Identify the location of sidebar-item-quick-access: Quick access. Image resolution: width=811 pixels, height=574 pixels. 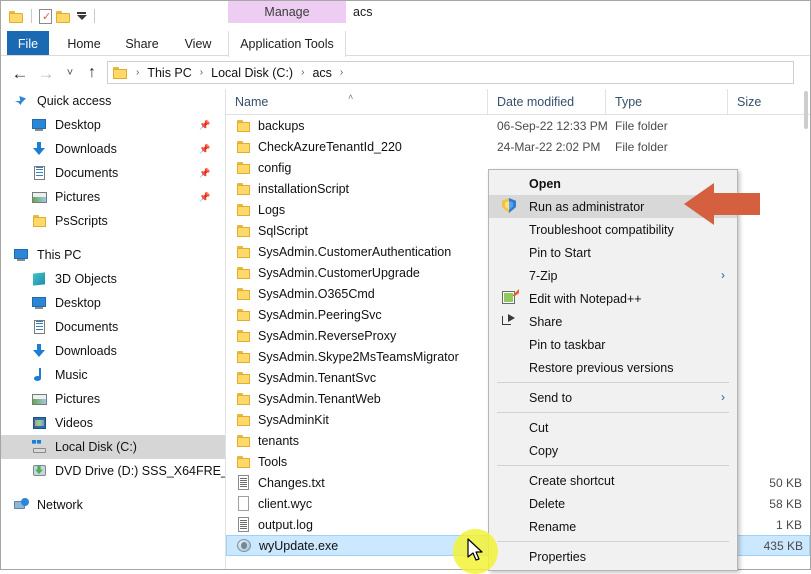
(113, 101).